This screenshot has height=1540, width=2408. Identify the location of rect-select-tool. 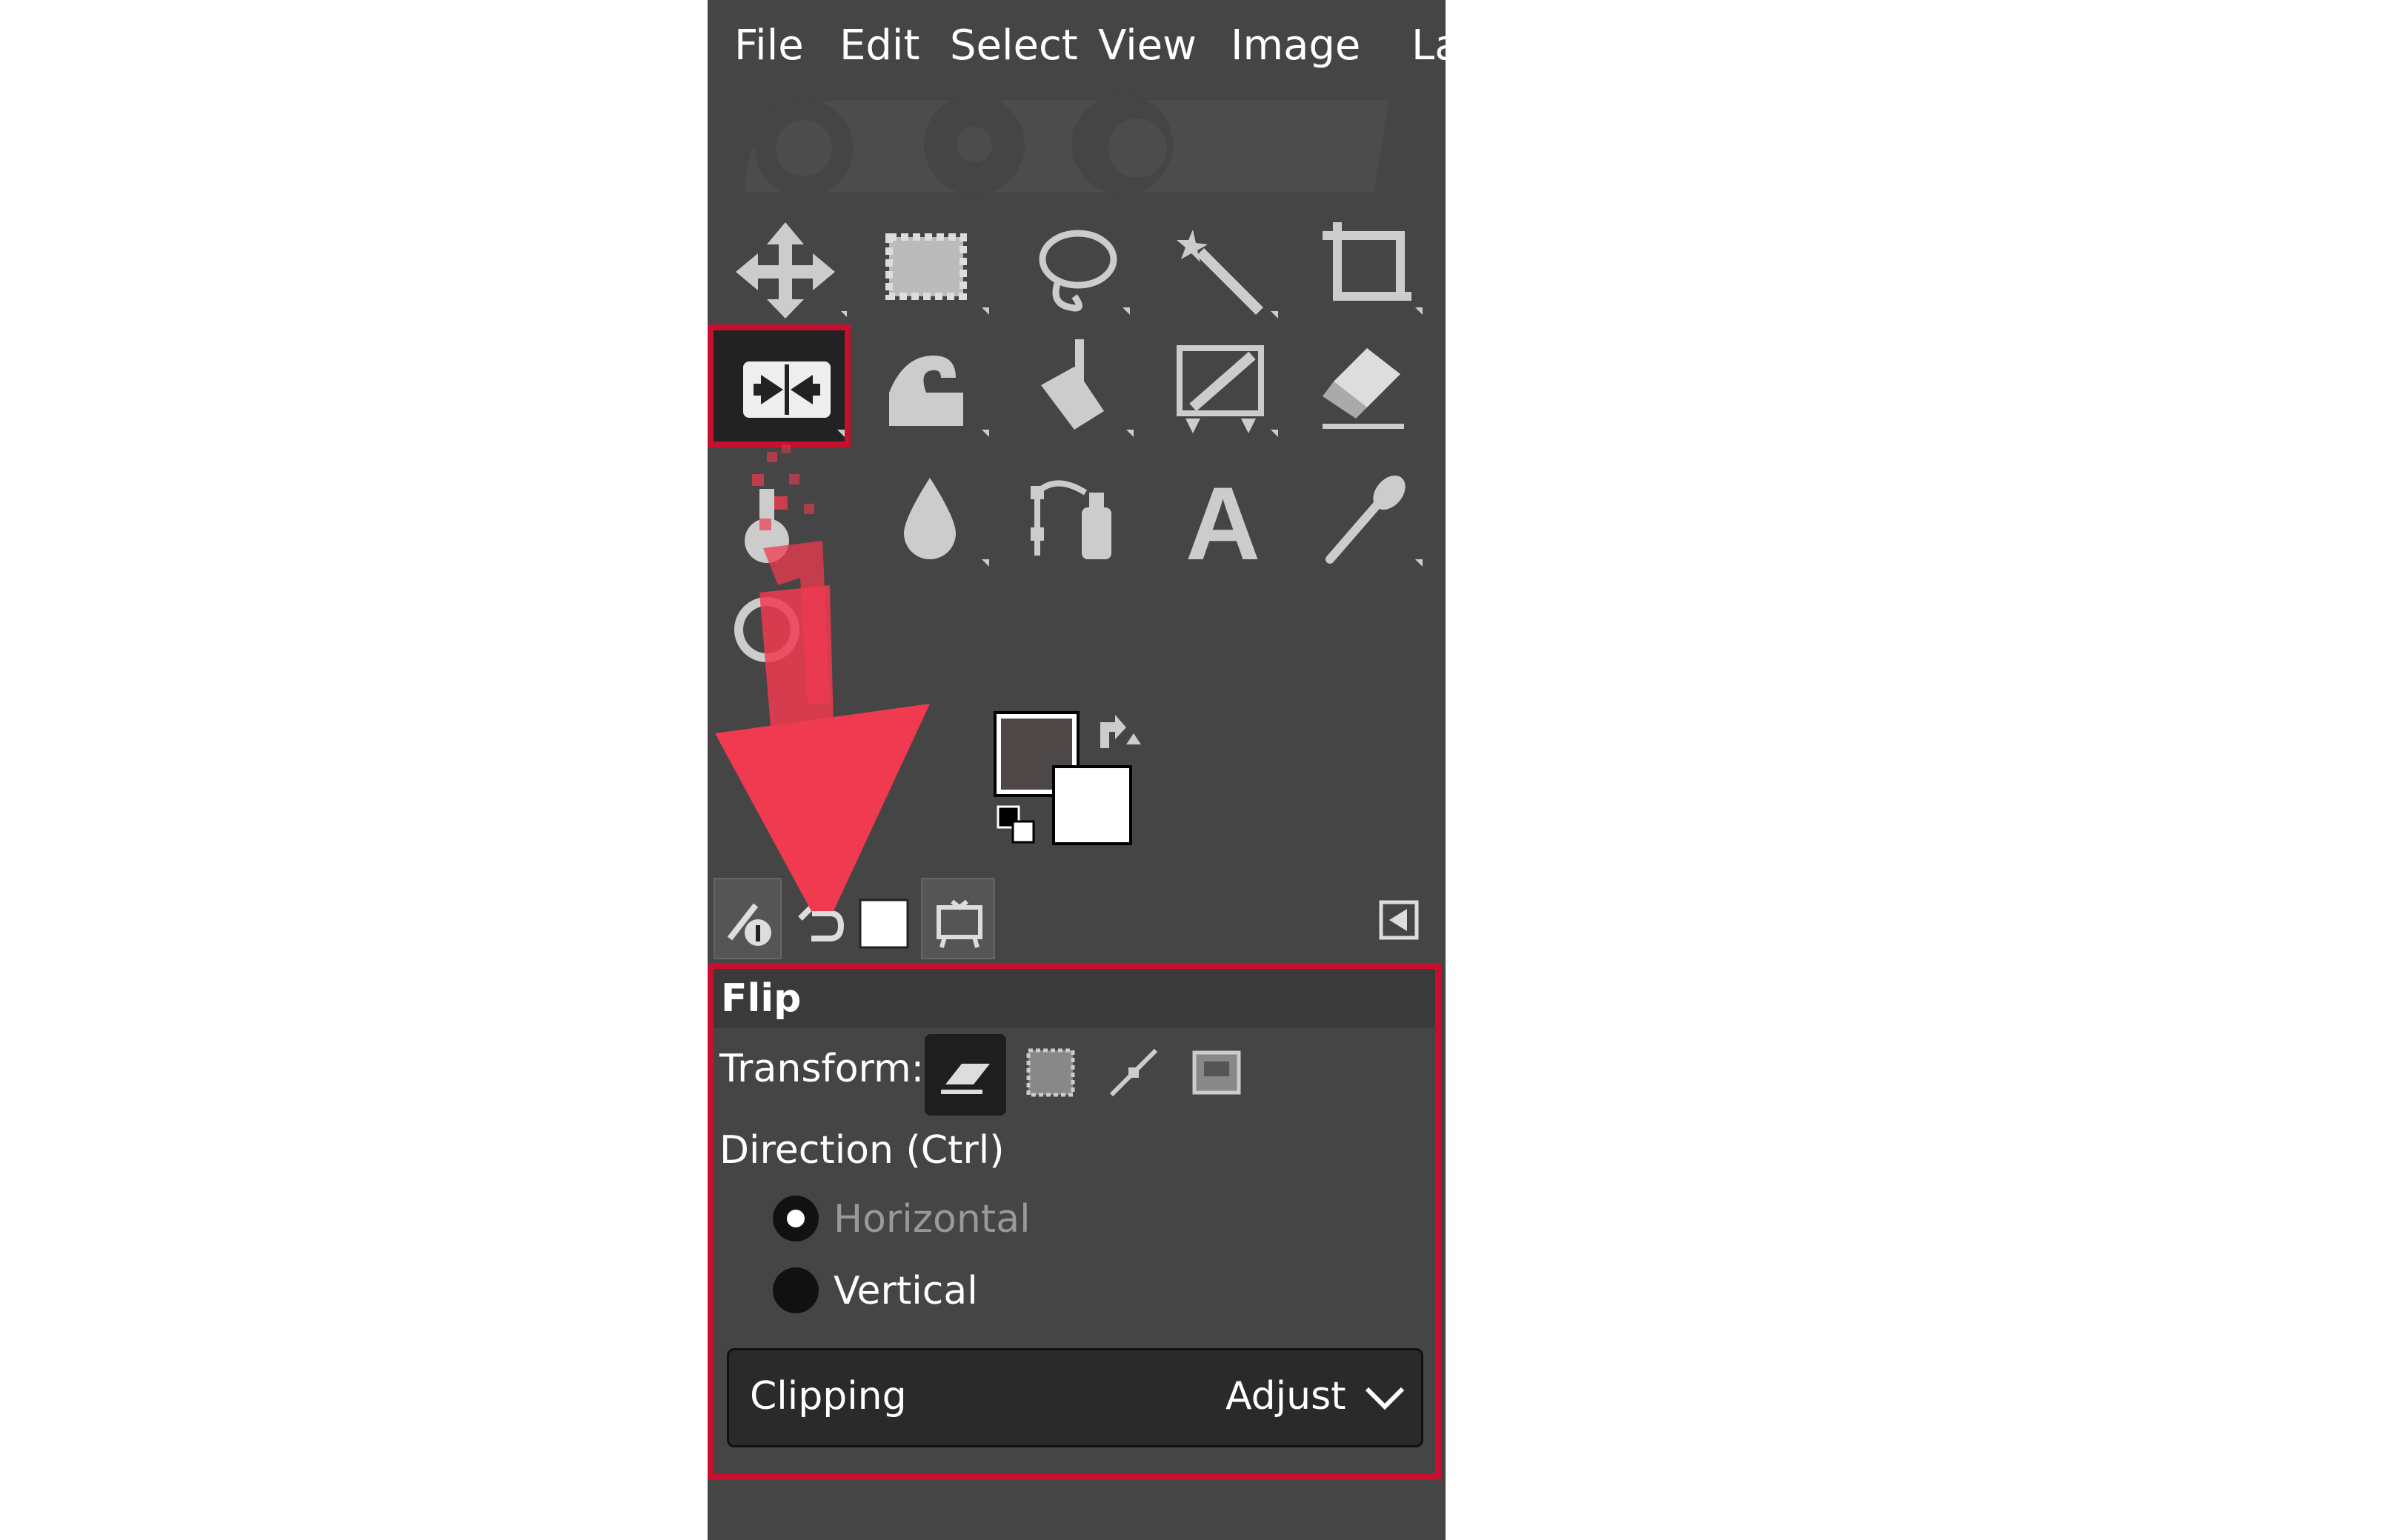
(929, 266).